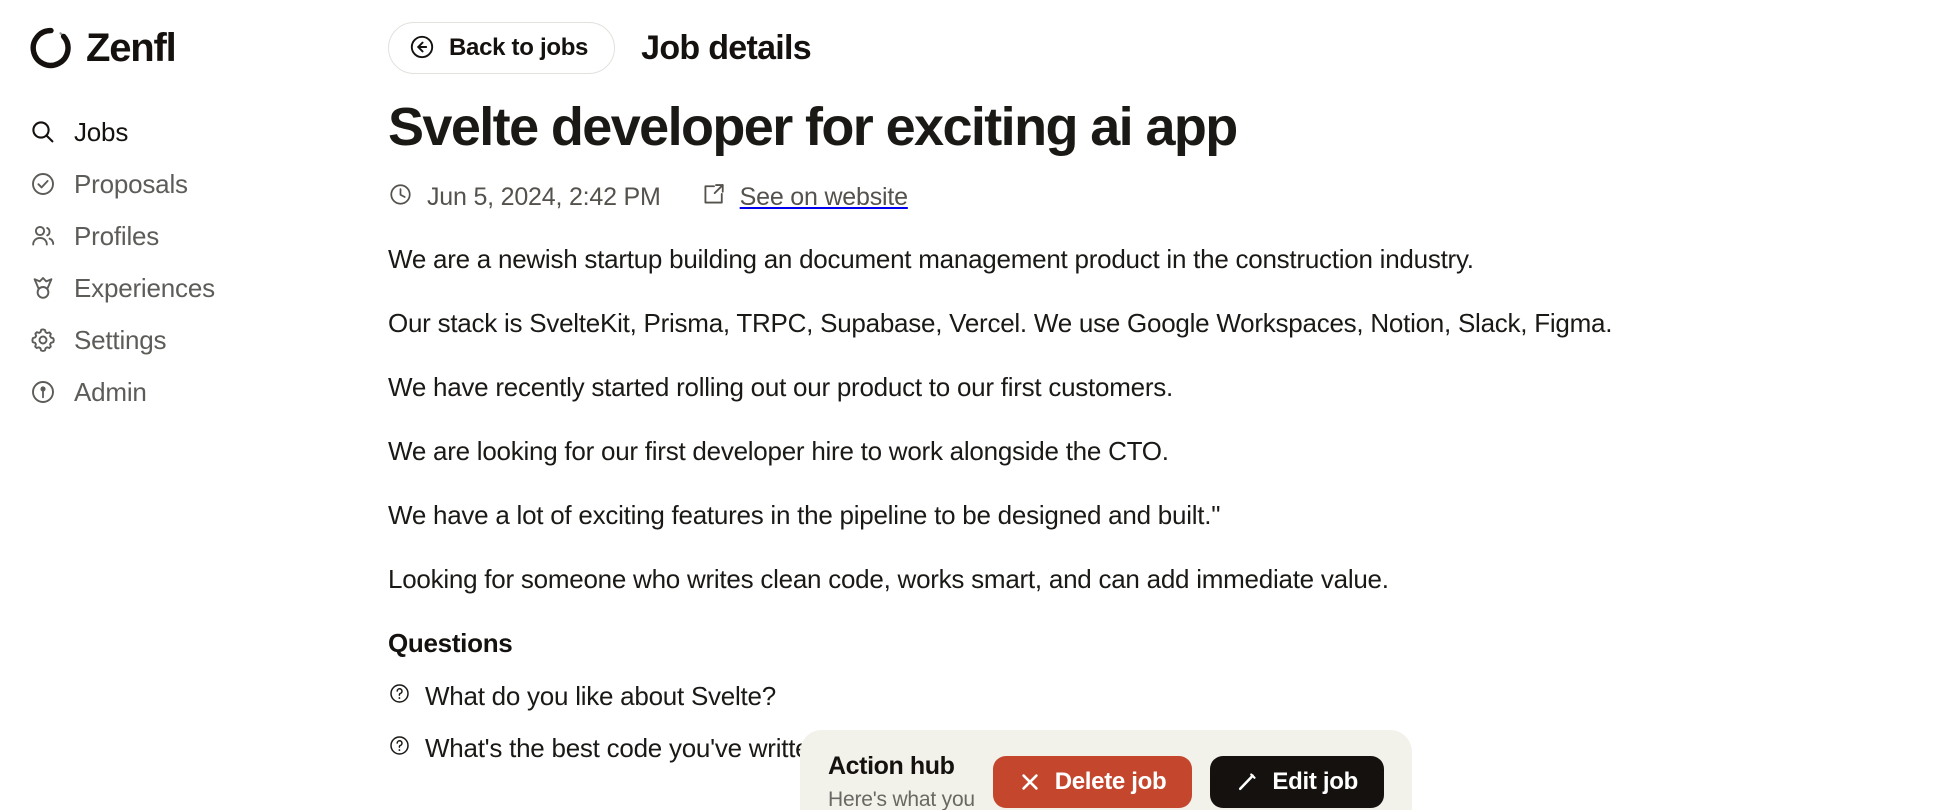 The height and width of the screenshot is (810, 1956). Describe the element at coordinates (813, 127) in the screenshot. I see `job-title: Svelte developer for exciting ai app` at that location.